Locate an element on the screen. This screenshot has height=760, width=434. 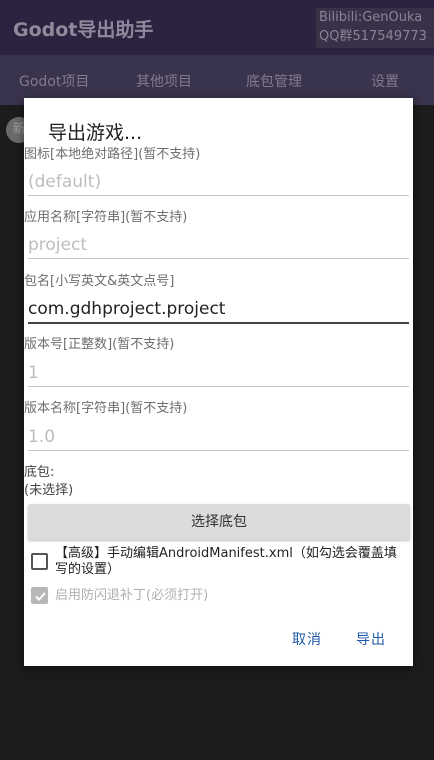
export-button: 导出 is located at coordinates (371, 639).